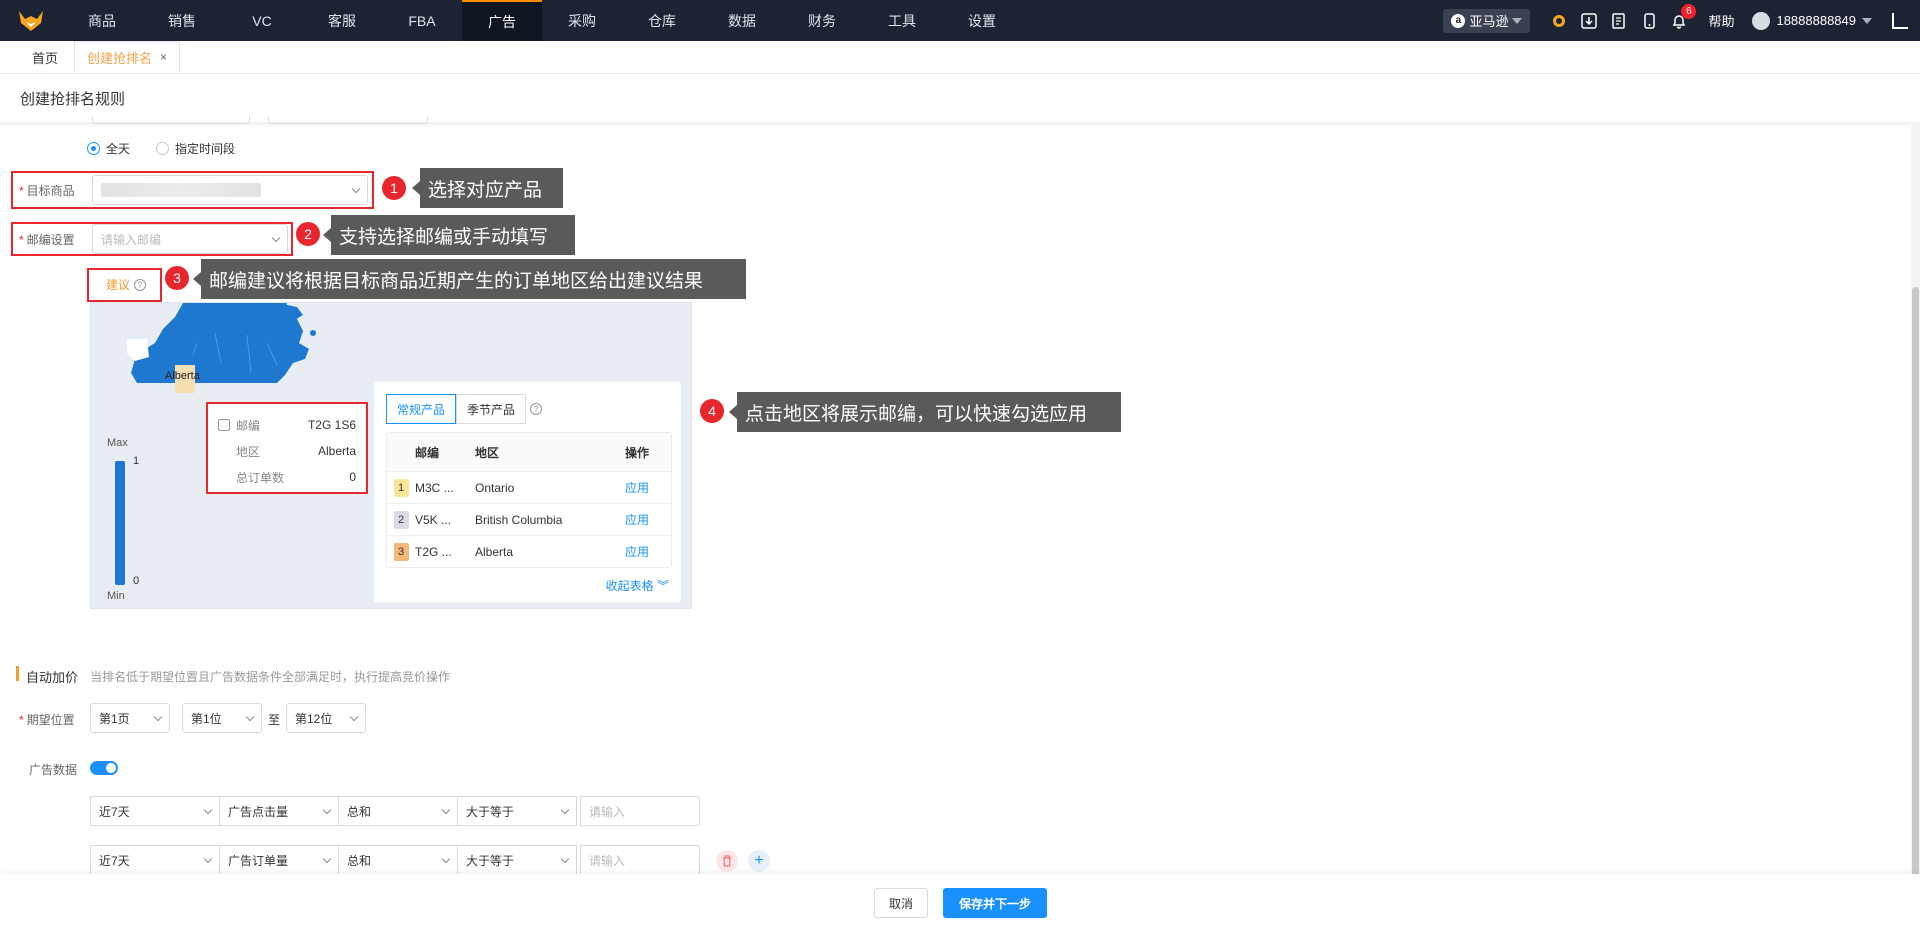  What do you see at coordinates (1721, 20) in the screenshot?
I see `help-link: 帮助` at bounding box center [1721, 20].